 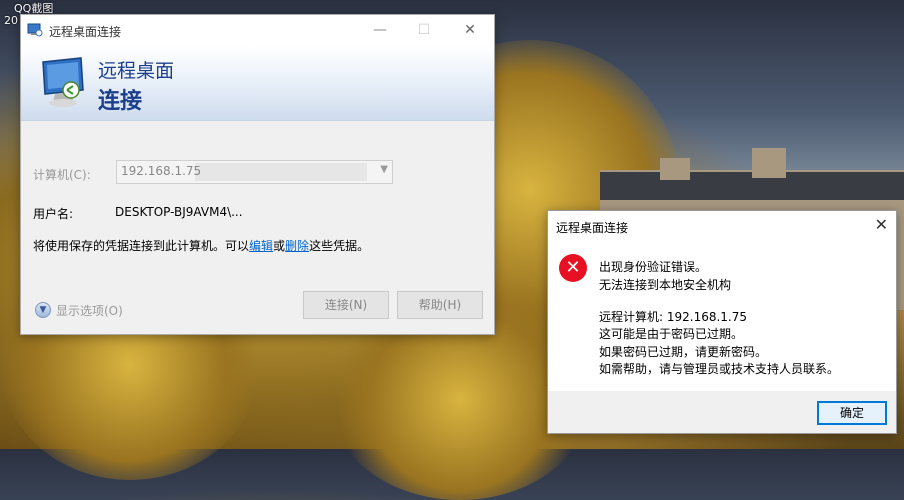 I want to click on edit-credentials-link: 编辑, so click(x=261, y=246).